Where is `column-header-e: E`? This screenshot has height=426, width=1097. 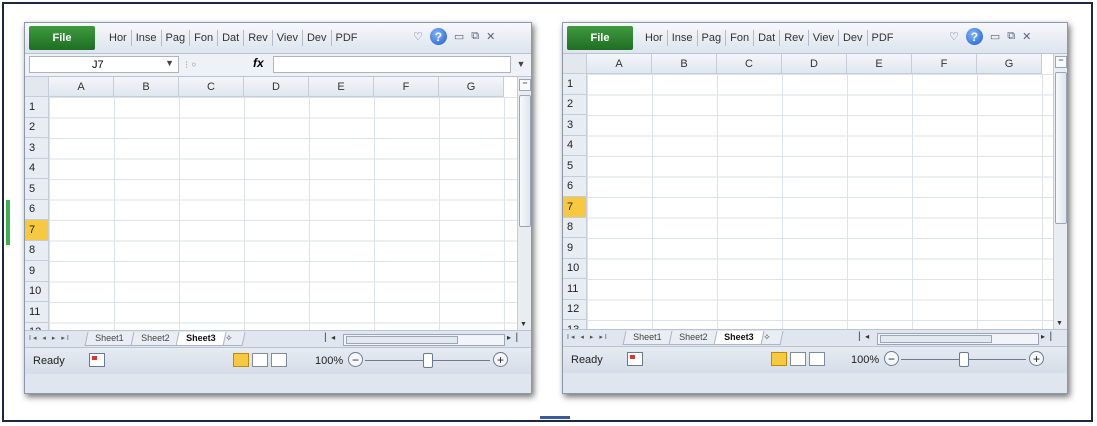 column-header-e: E is located at coordinates (341, 87).